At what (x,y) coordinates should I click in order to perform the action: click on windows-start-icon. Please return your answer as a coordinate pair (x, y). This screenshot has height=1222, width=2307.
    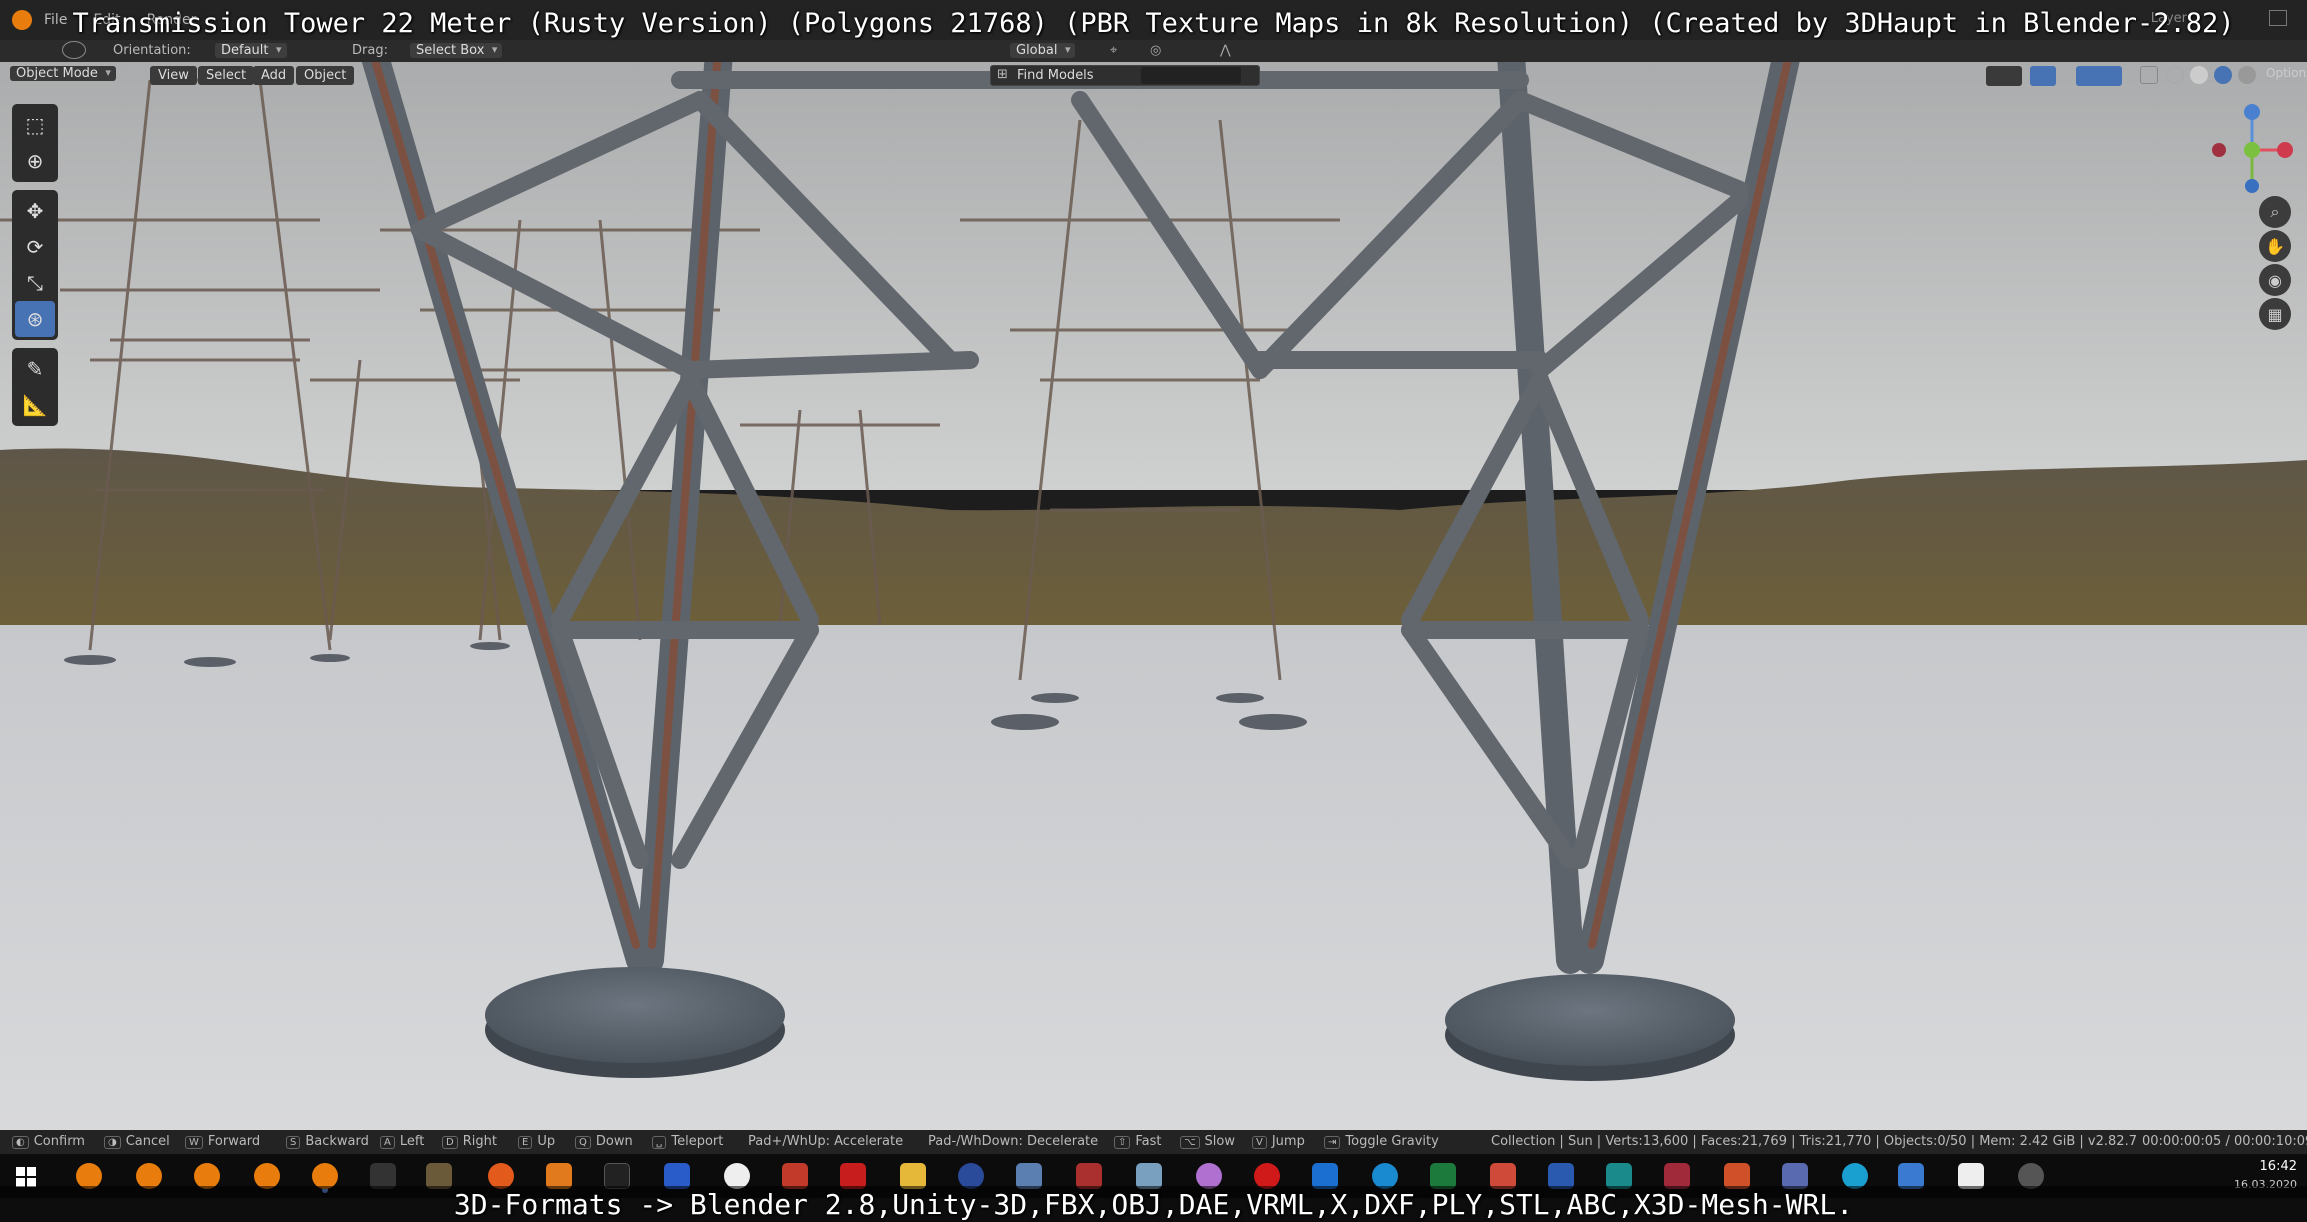
    Looking at the image, I should click on (26, 1177).